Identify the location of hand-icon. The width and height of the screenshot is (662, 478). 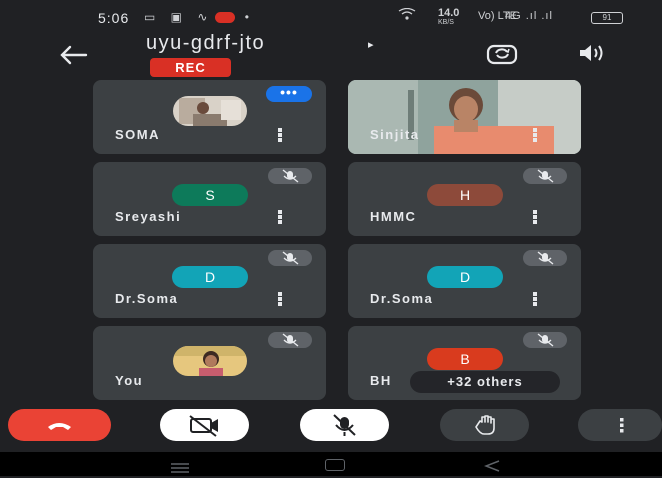
(485, 425).